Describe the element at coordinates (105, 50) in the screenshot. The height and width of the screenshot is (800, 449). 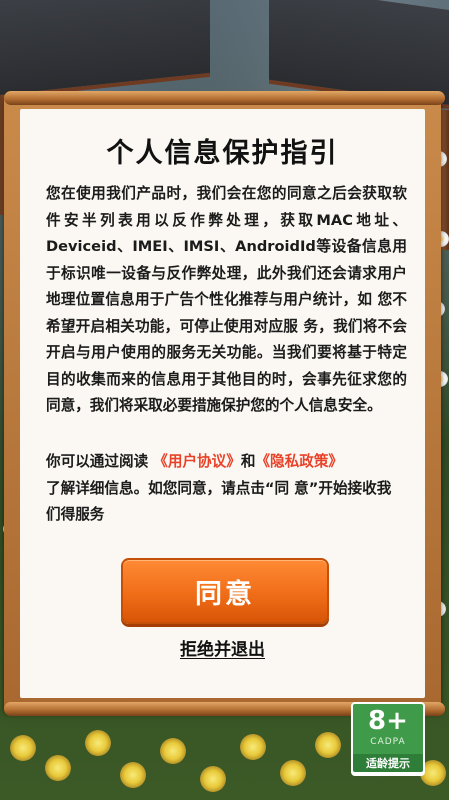
I see `background-roof-left` at that location.